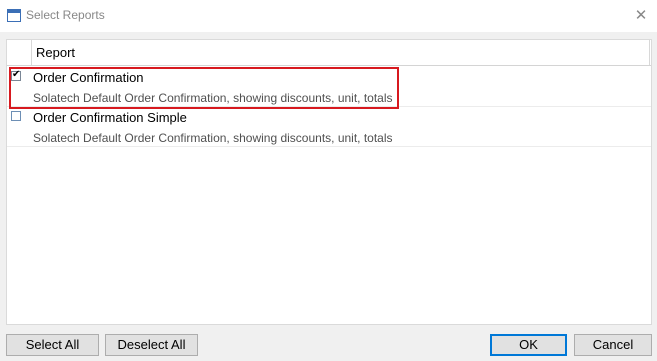  What do you see at coordinates (613, 345) in the screenshot?
I see `cancel-button: Cancel` at bounding box center [613, 345].